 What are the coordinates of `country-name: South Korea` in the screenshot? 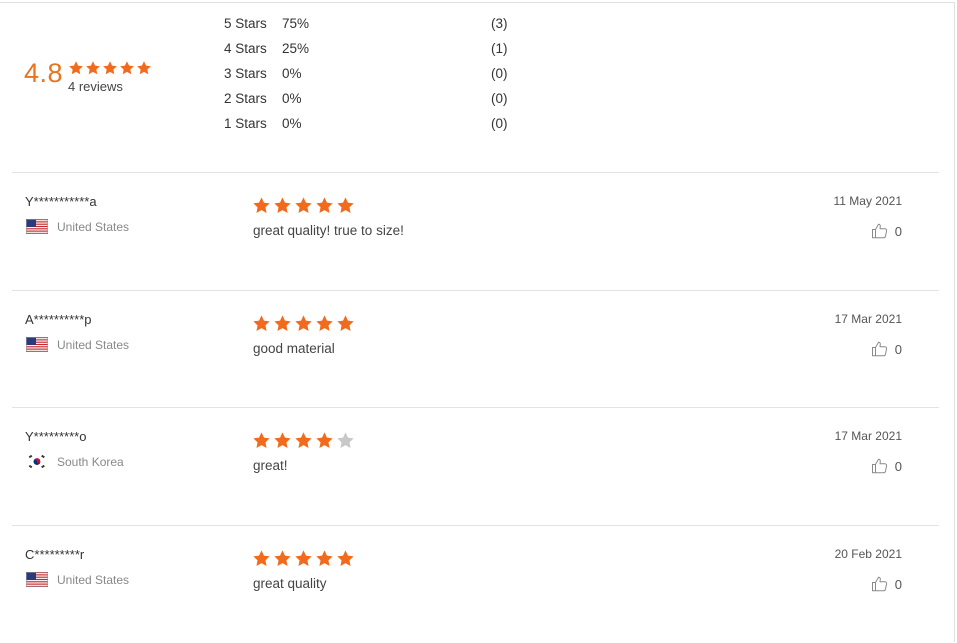 It's located at (90, 461).